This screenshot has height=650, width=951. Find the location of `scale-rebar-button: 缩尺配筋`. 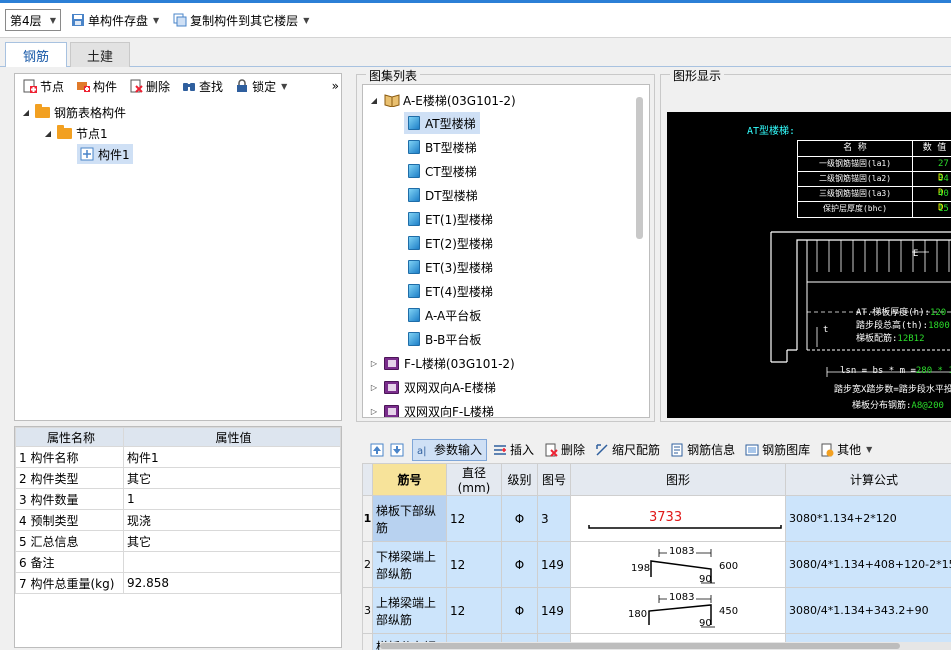

scale-rebar-button: 缩尺配筋 is located at coordinates (627, 450).